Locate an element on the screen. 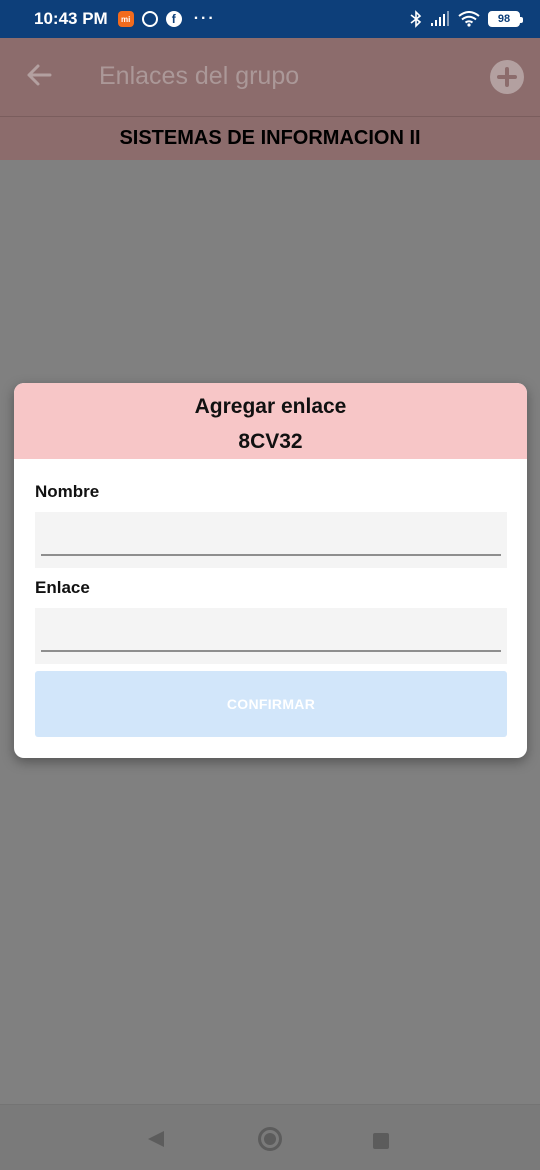  battery-icon: 98 is located at coordinates (505, 19).